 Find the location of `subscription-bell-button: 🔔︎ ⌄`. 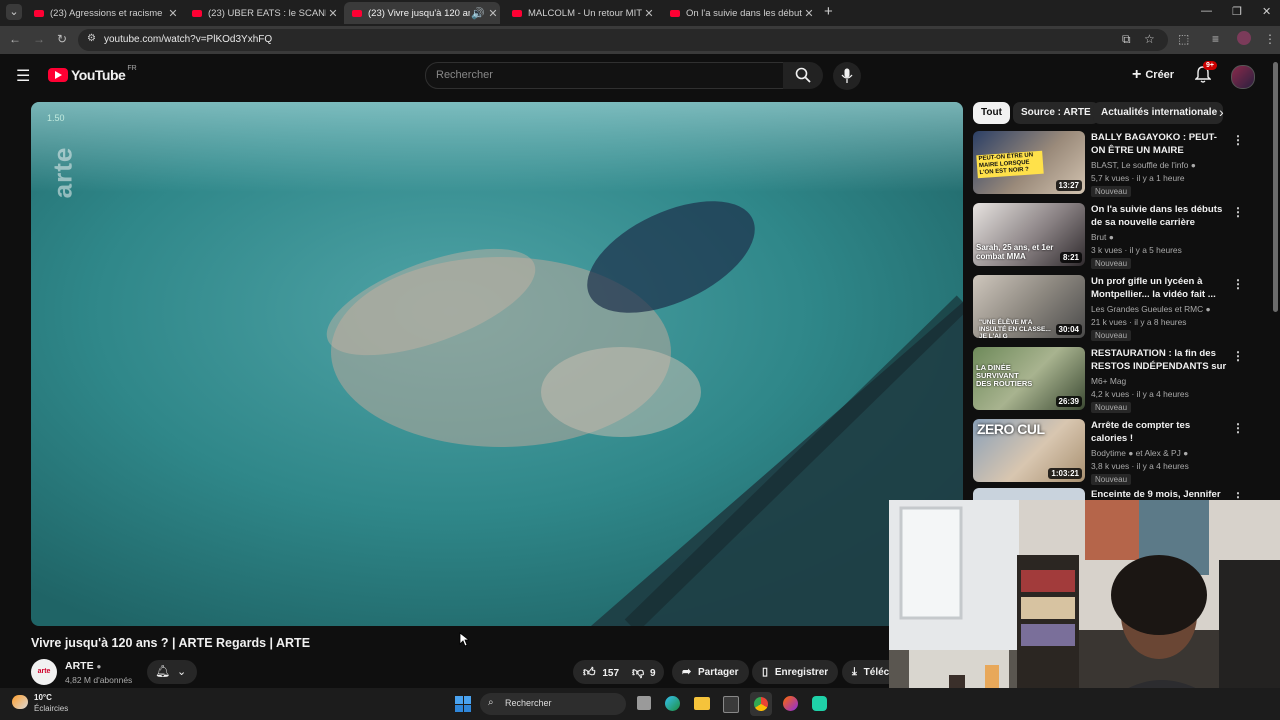

subscription-bell-button: 🔔︎ ⌄ is located at coordinates (172, 672).